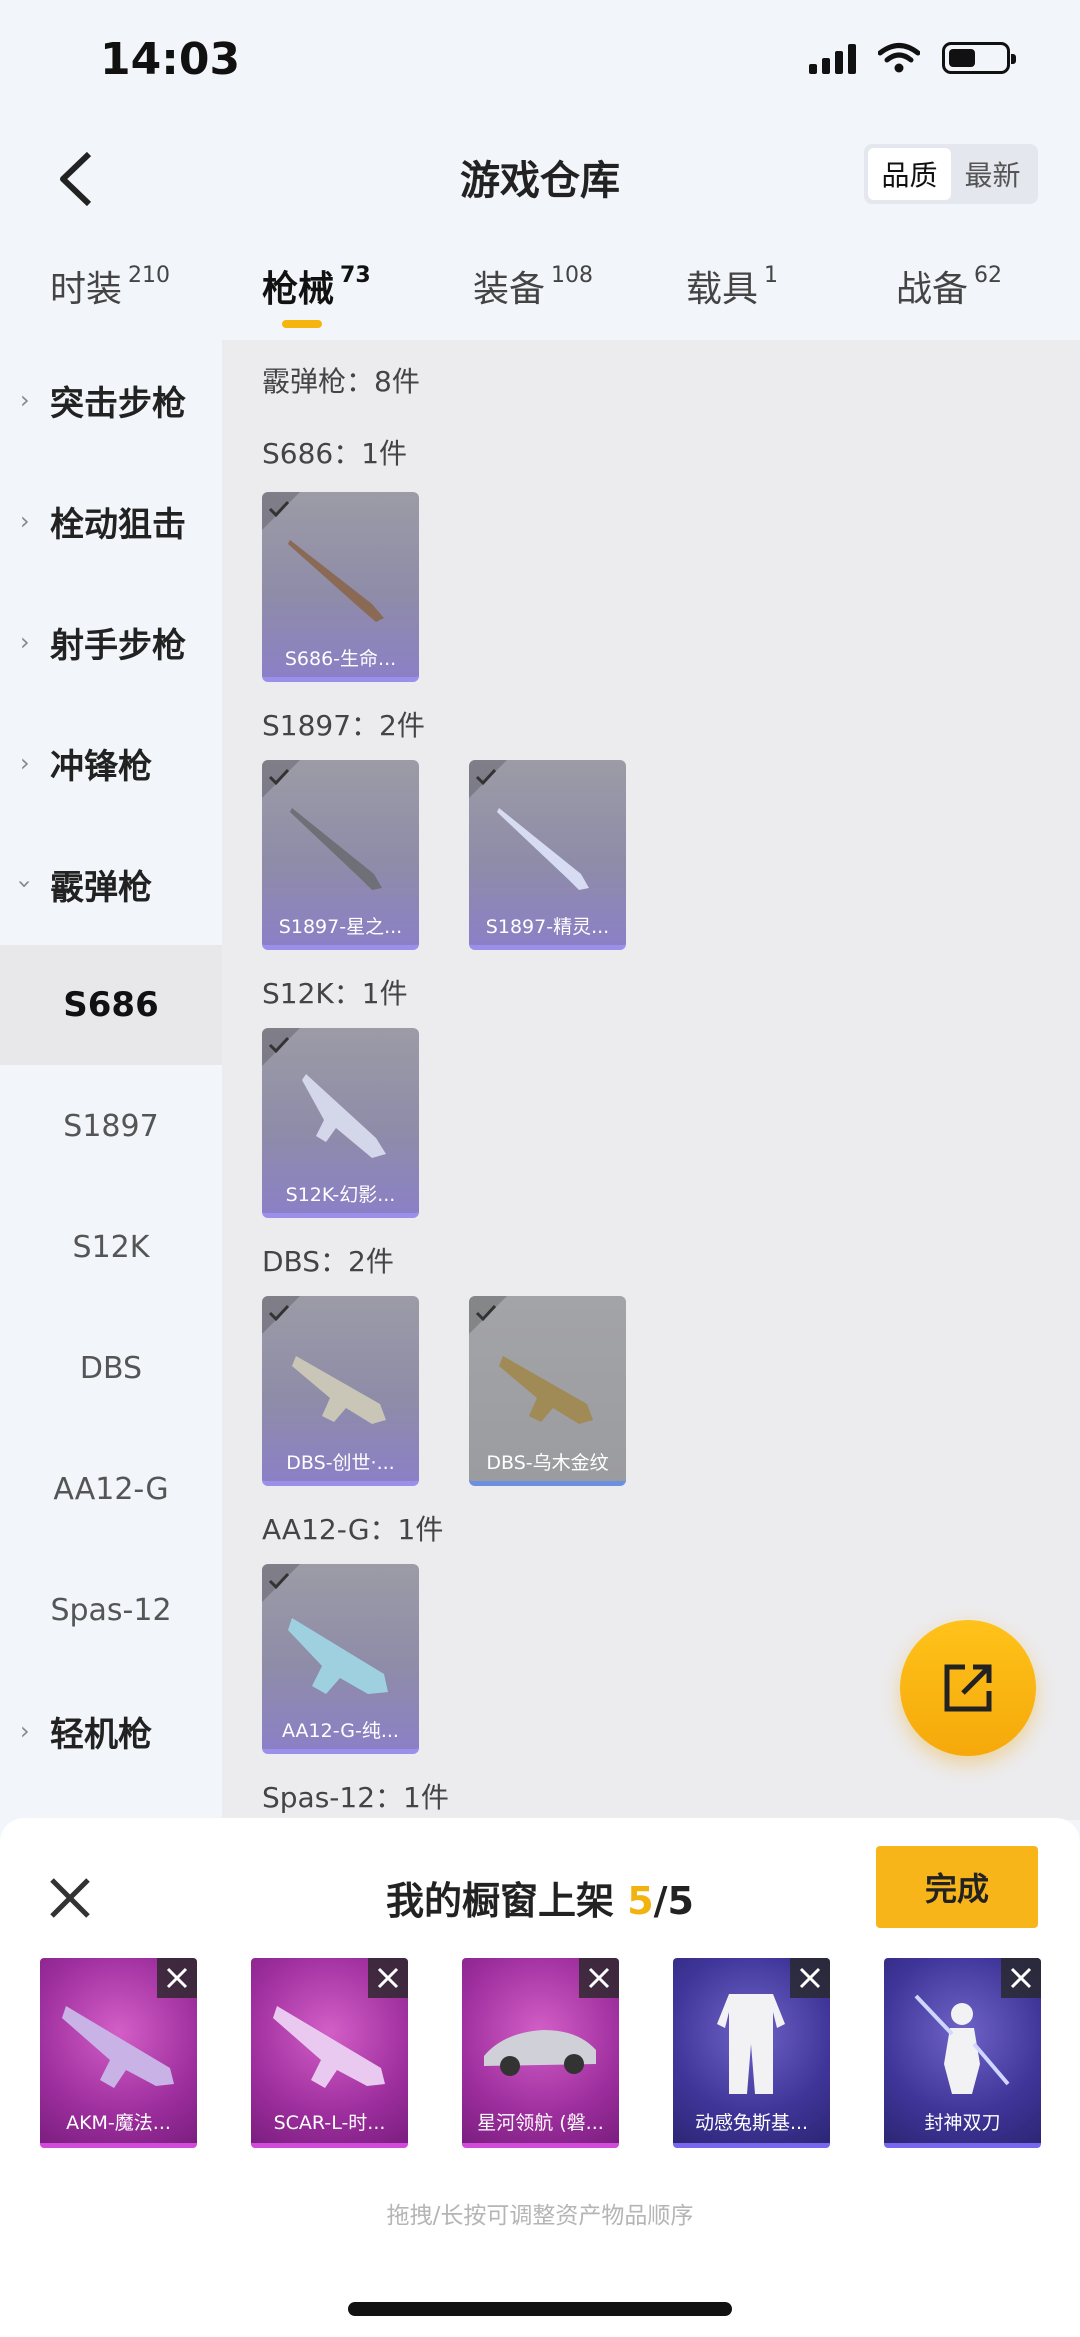 Image resolution: width=1080 pixels, height=2337 pixels. Describe the element at coordinates (111, 1126) in the screenshot. I see `sidebar-sub-s1897: S1897` at that location.